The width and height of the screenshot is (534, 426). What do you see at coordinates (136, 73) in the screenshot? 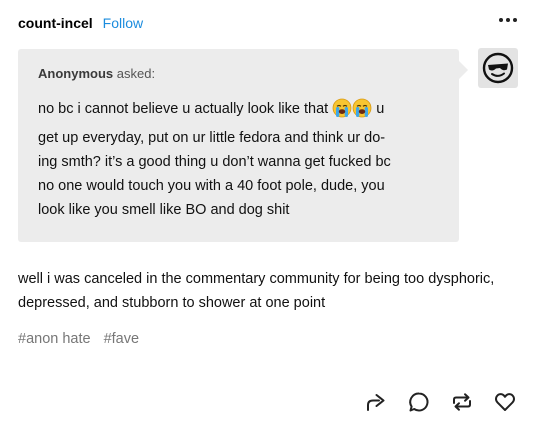
I see `asked-label: asked:` at bounding box center [136, 73].